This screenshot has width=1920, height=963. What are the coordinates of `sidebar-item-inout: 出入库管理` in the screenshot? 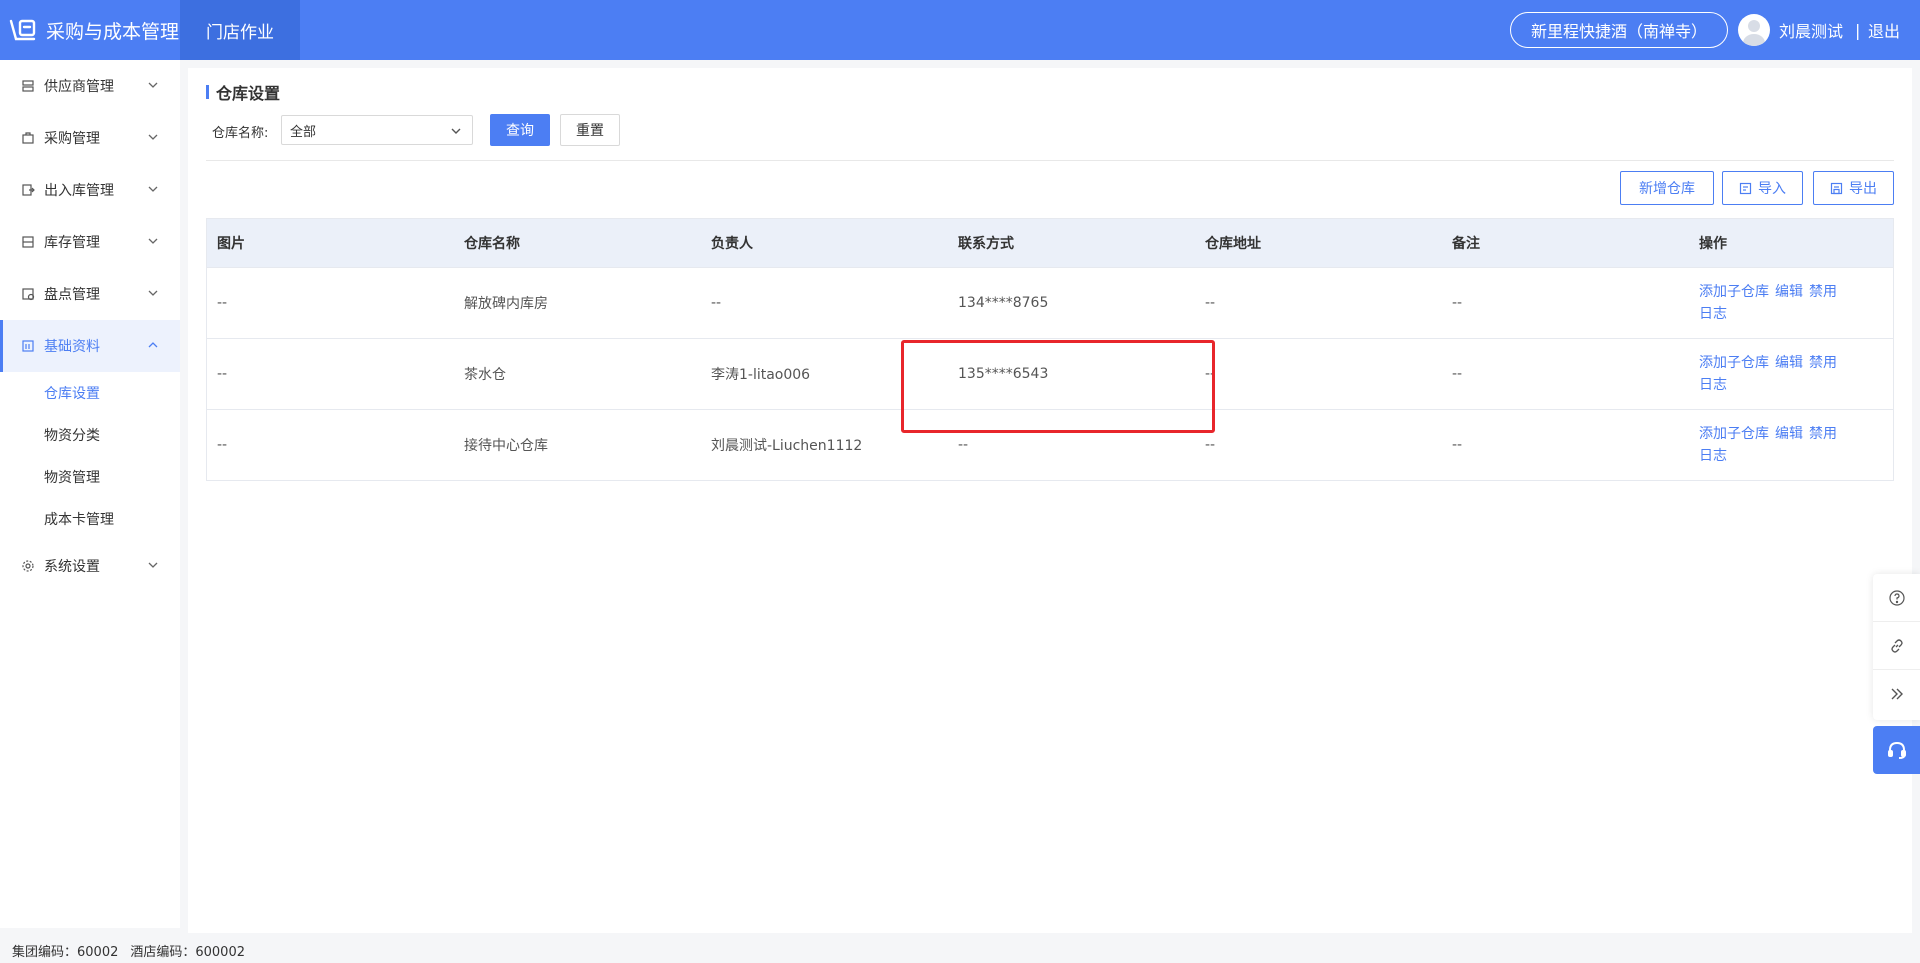 It's located at (90, 190).